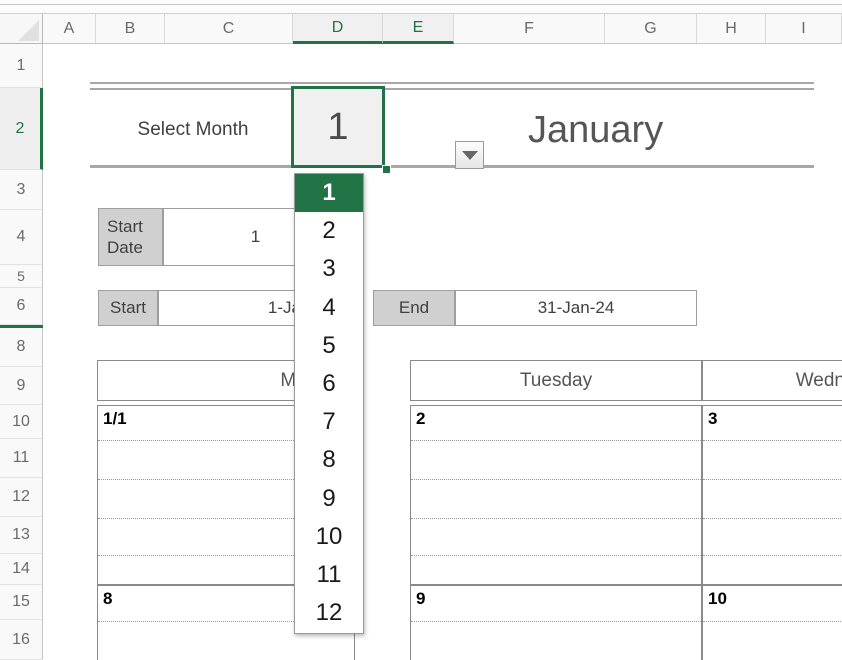 The height and width of the screenshot is (660, 842). Describe the element at coordinates (21, 422) in the screenshot. I see `row-header-10: 10` at that location.